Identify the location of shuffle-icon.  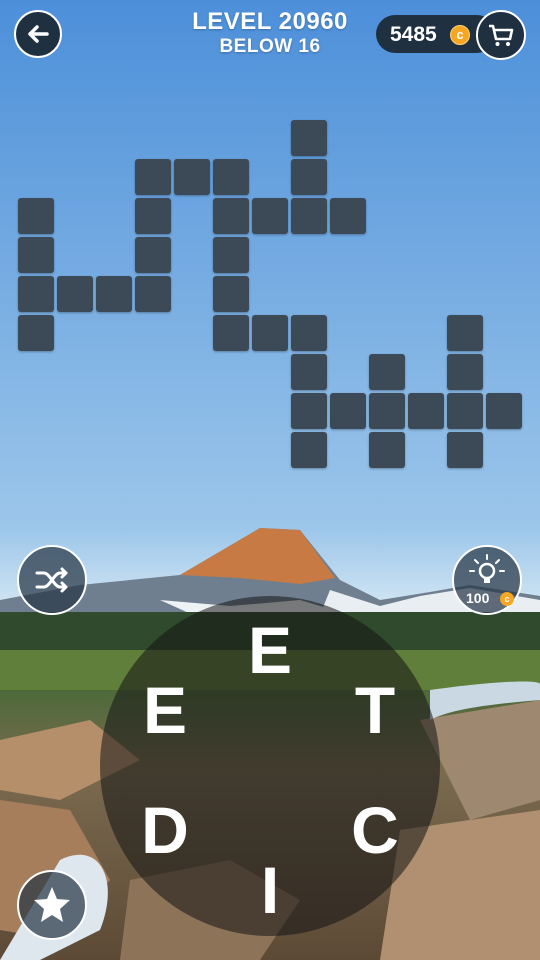
(51, 580).